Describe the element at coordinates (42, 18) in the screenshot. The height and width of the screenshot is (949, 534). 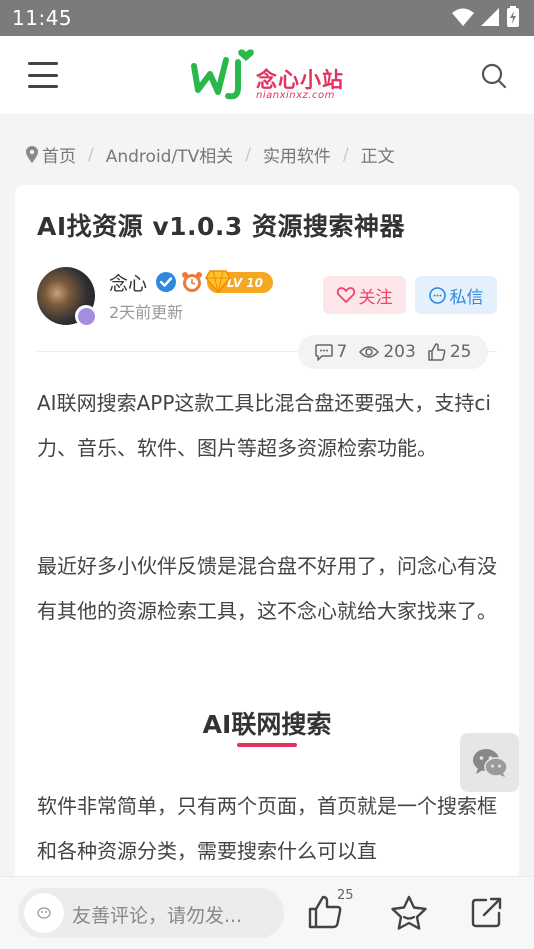
I see `status-time: 11:45` at that location.